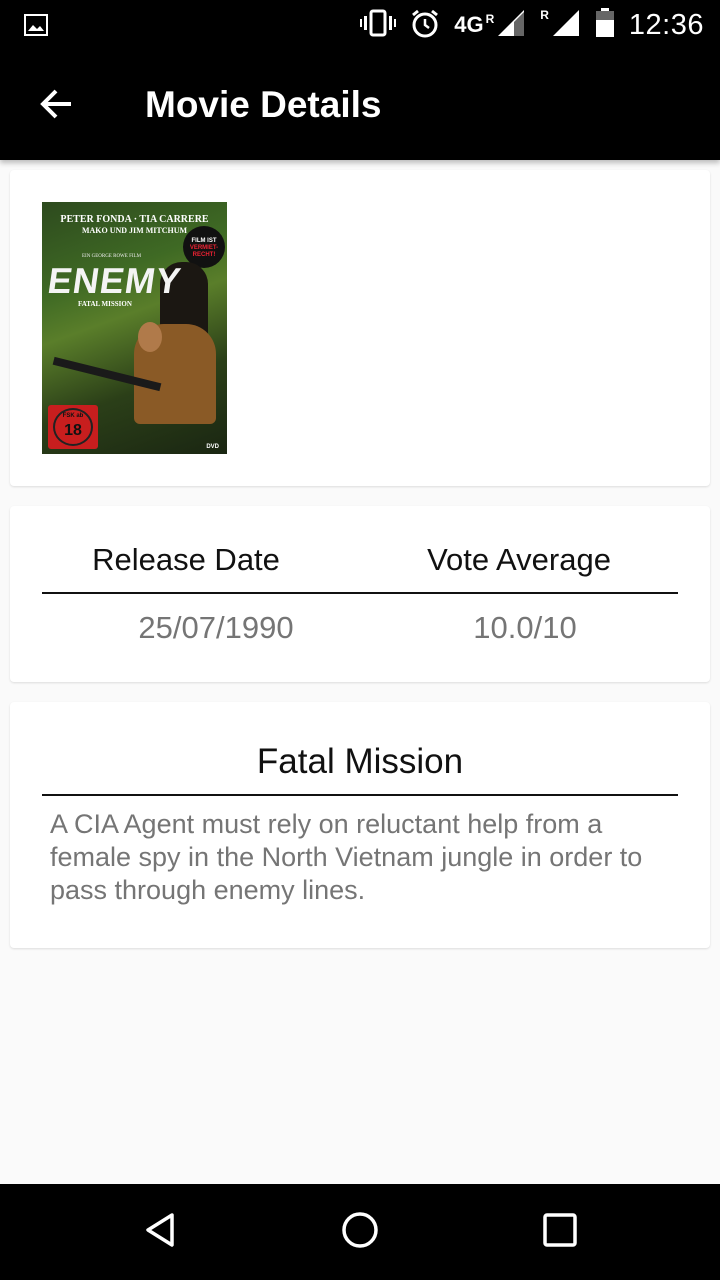 This screenshot has width=720, height=1280. I want to click on poster-tagline: EIN GEORGE ROWE FILM, so click(112, 256).